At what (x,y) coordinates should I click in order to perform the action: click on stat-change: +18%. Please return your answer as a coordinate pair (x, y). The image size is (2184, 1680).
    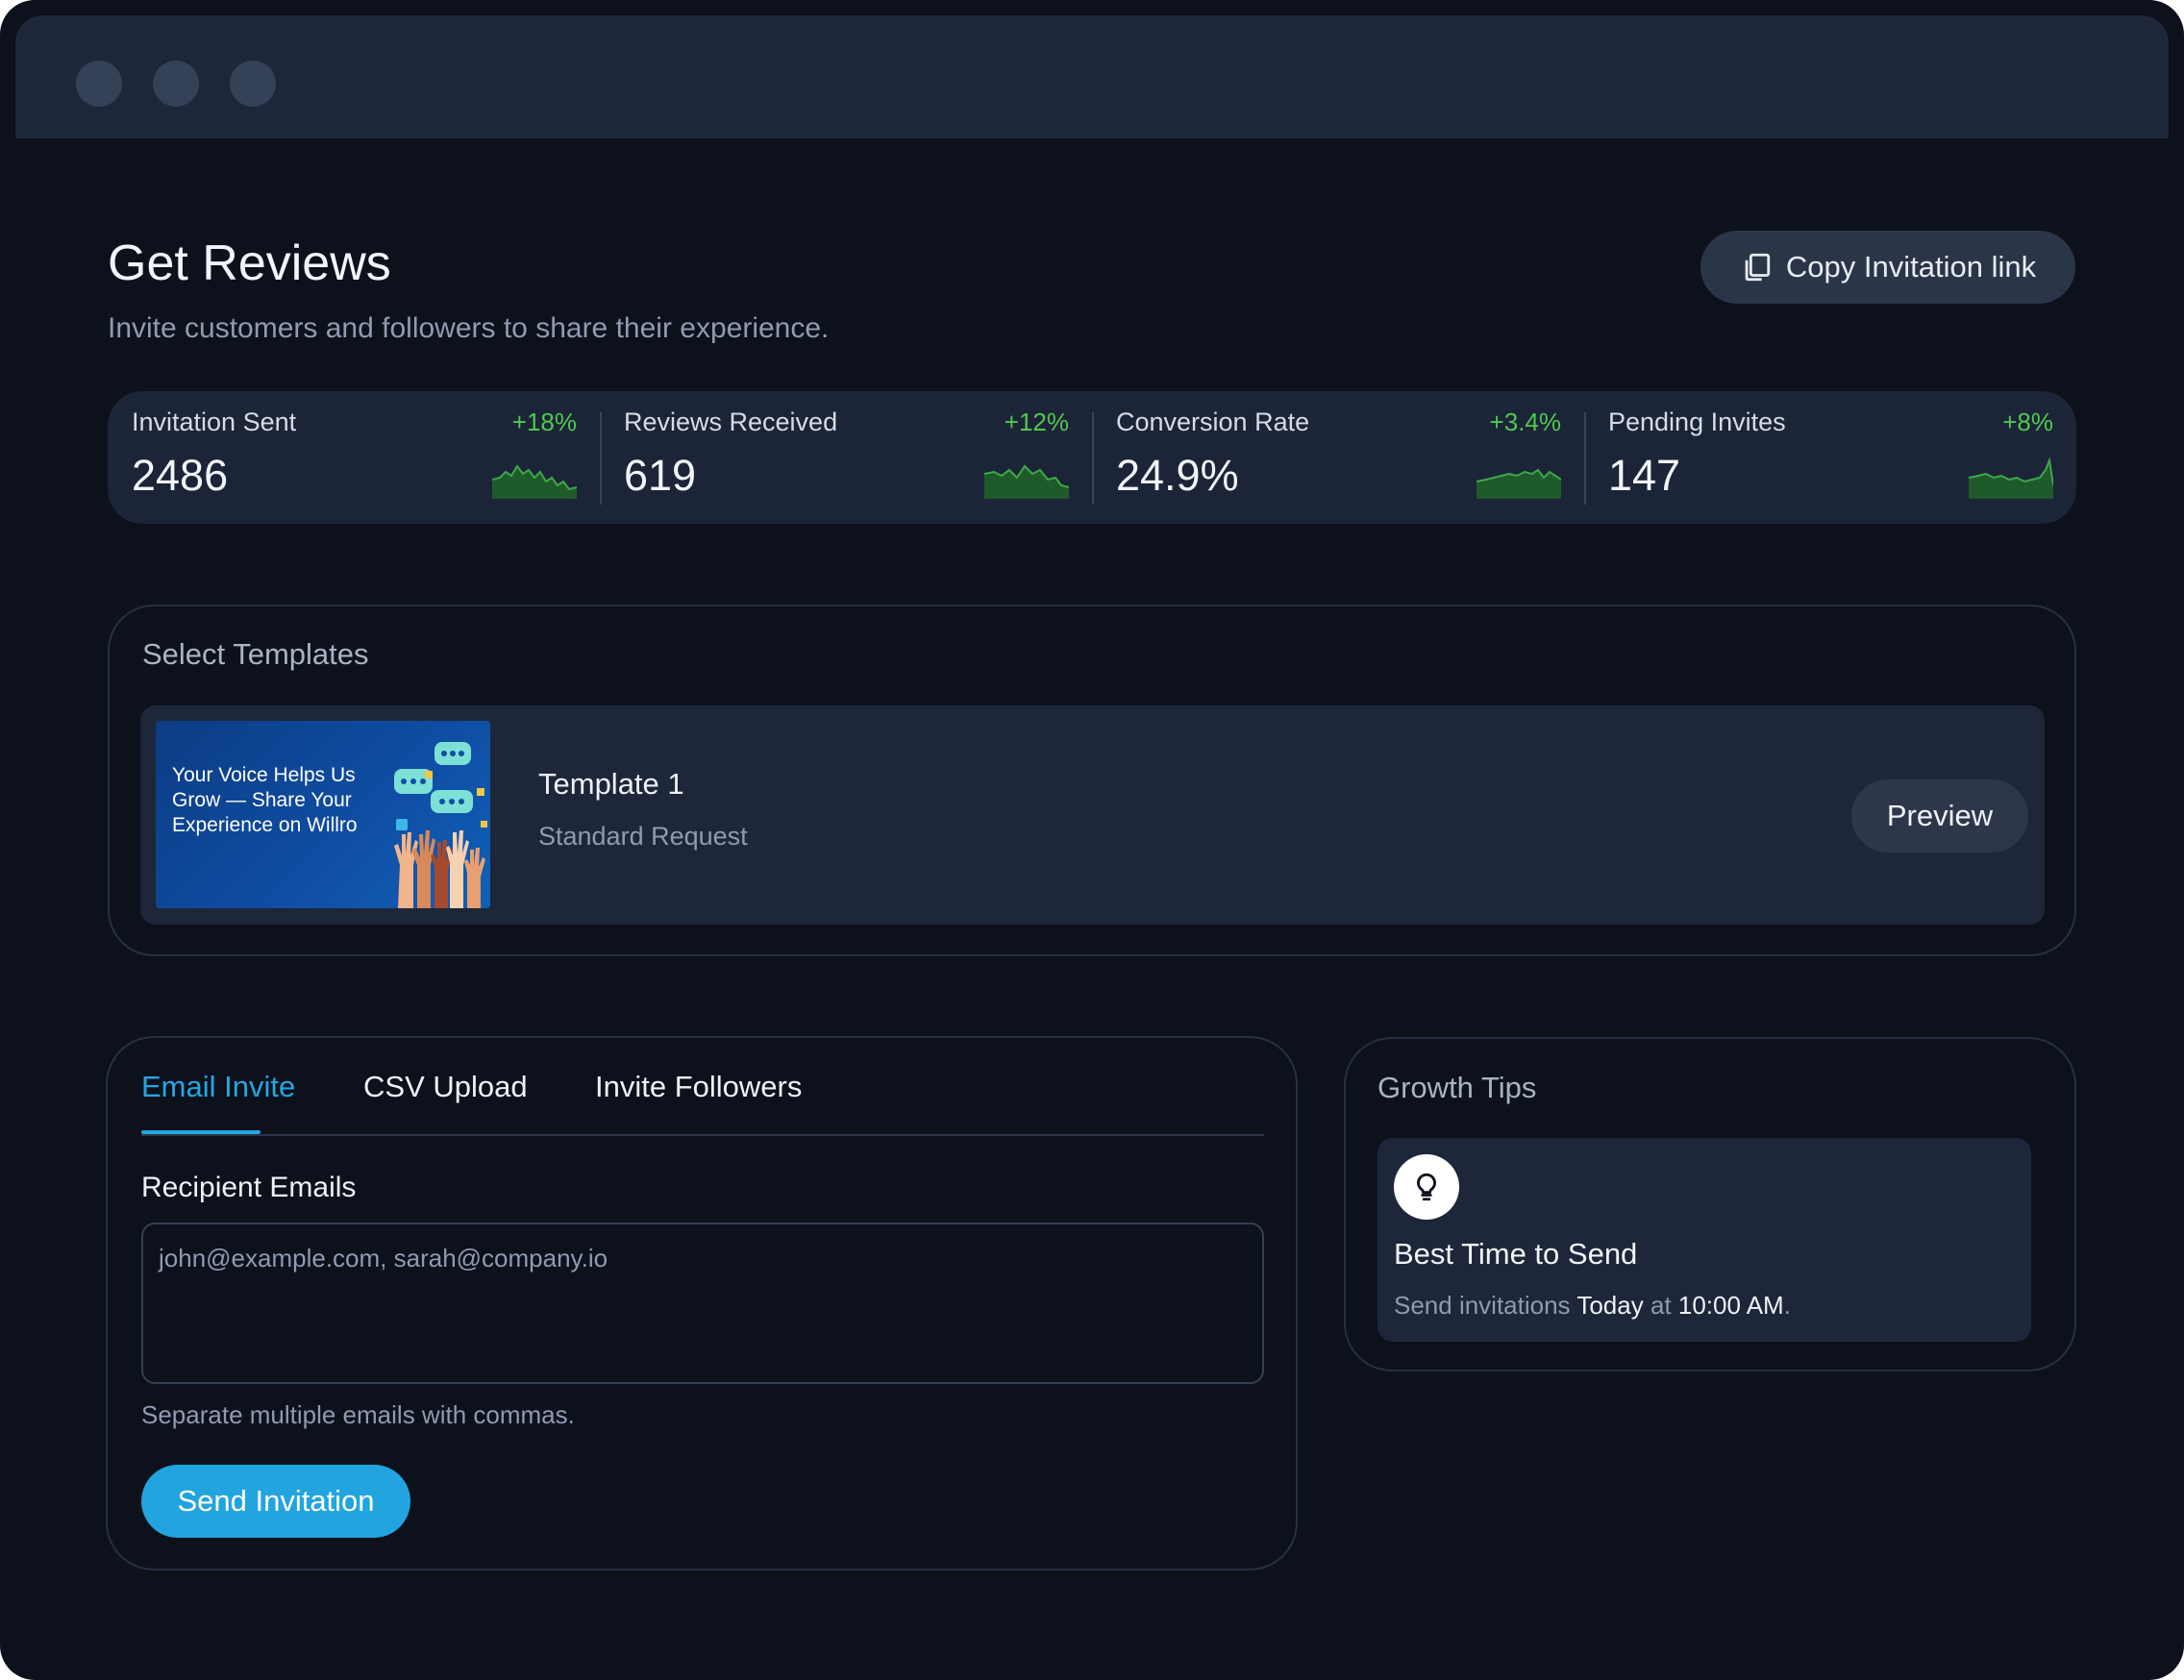
    Looking at the image, I should click on (544, 422).